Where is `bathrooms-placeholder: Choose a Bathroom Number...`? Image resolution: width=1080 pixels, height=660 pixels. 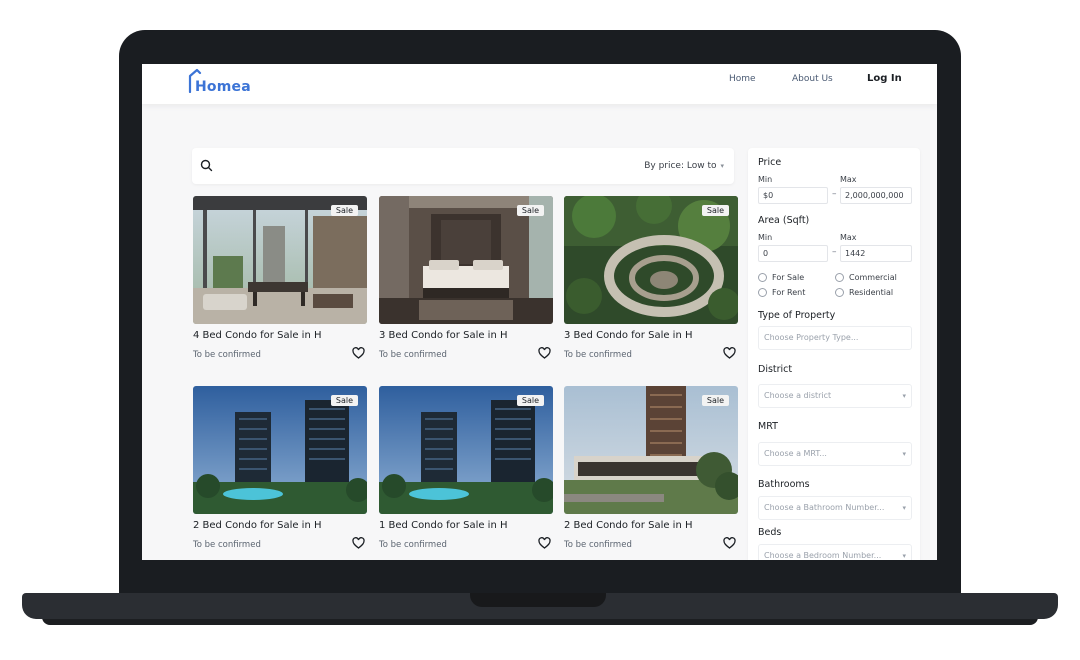
bathrooms-placeholder: Choose a Bathroom Number... is located at coordinates (824, 507).